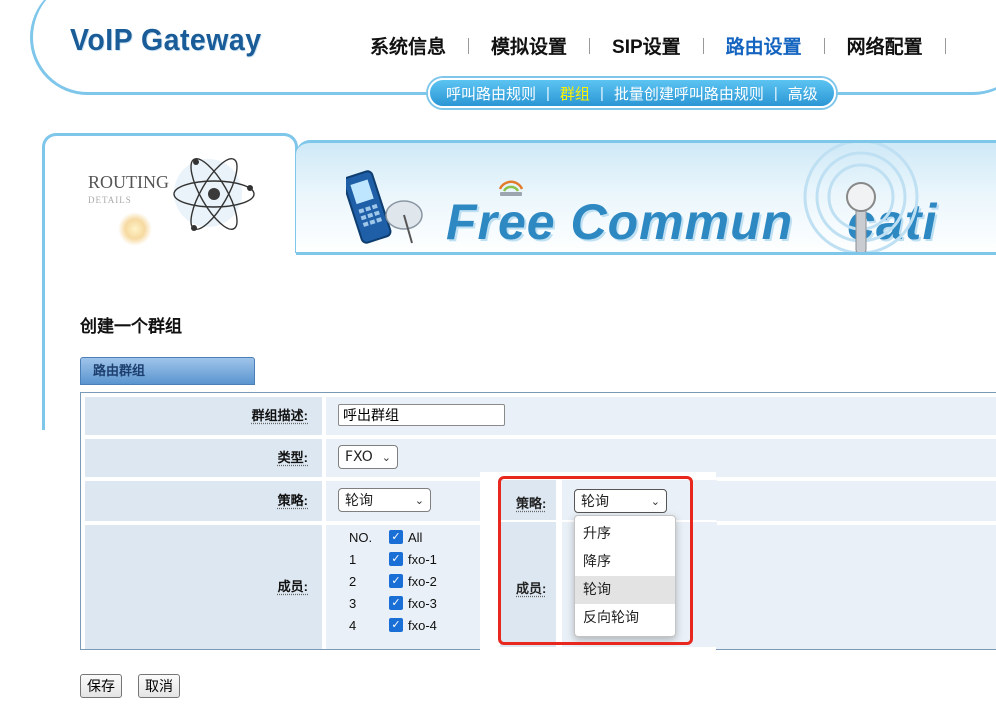 The height and width of the screenshot is (704, 996). I want to click on phone-icon, so click(384, 207).